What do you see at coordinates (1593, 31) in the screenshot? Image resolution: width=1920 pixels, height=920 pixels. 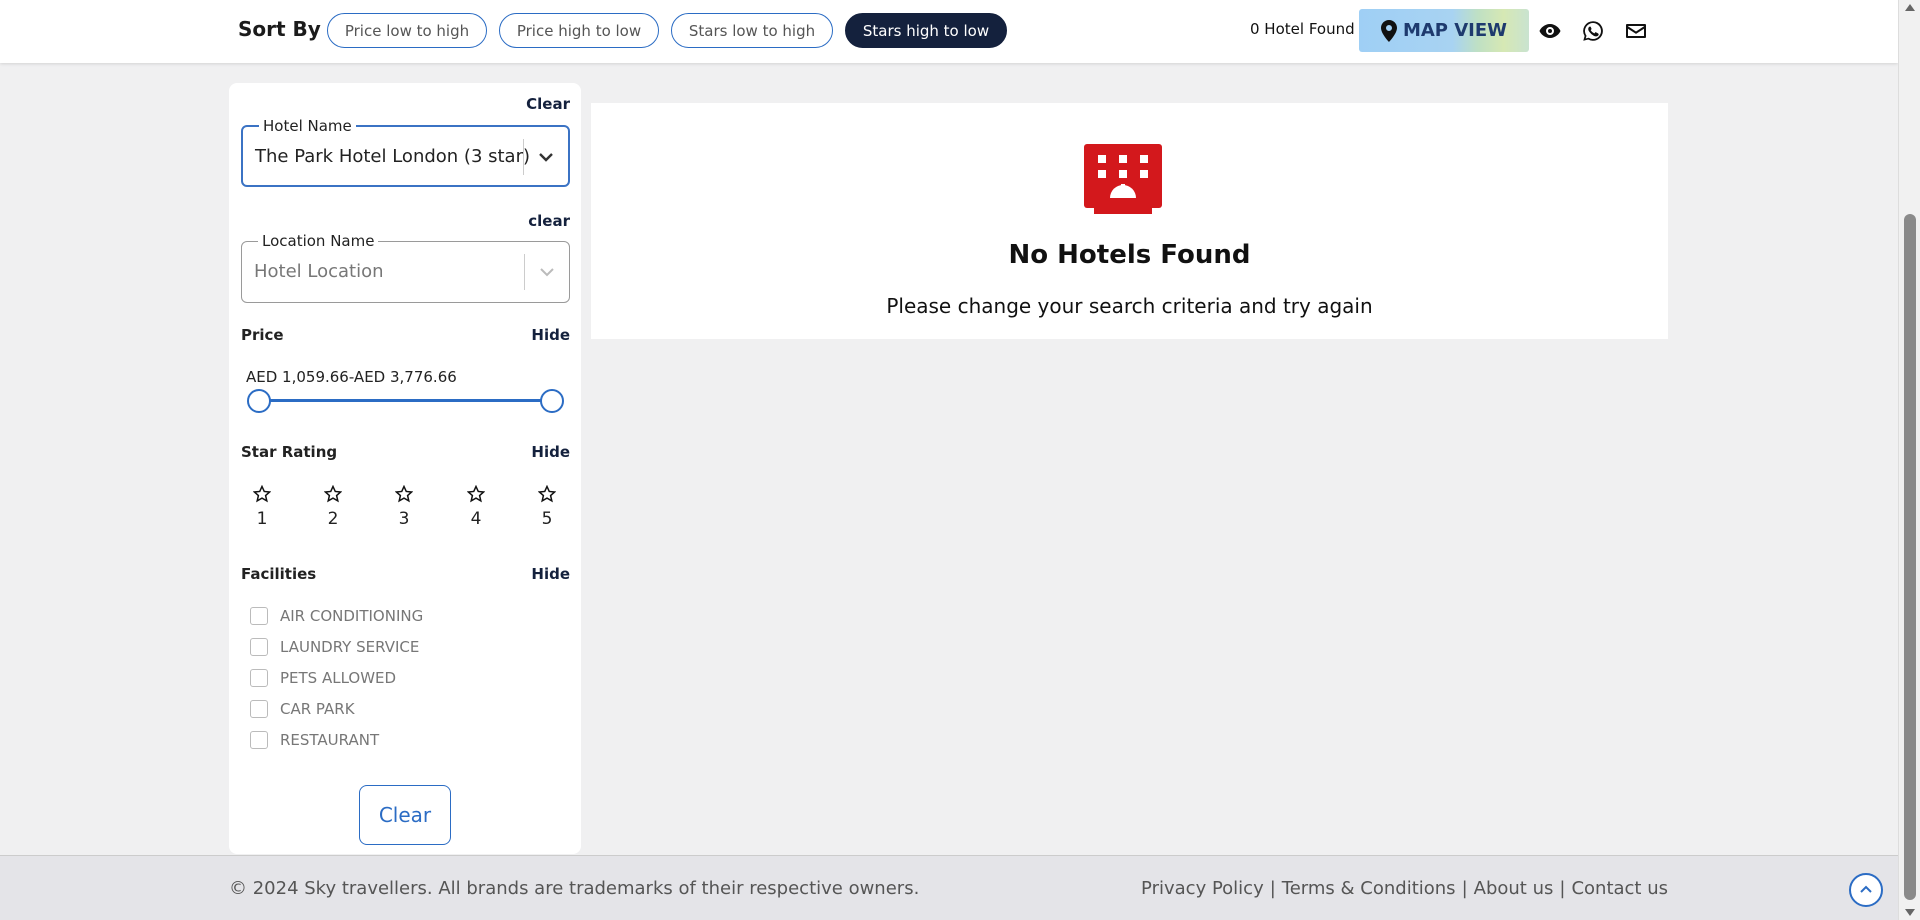 I see `whatsapp-icon` at bounding box center [1593, 31].